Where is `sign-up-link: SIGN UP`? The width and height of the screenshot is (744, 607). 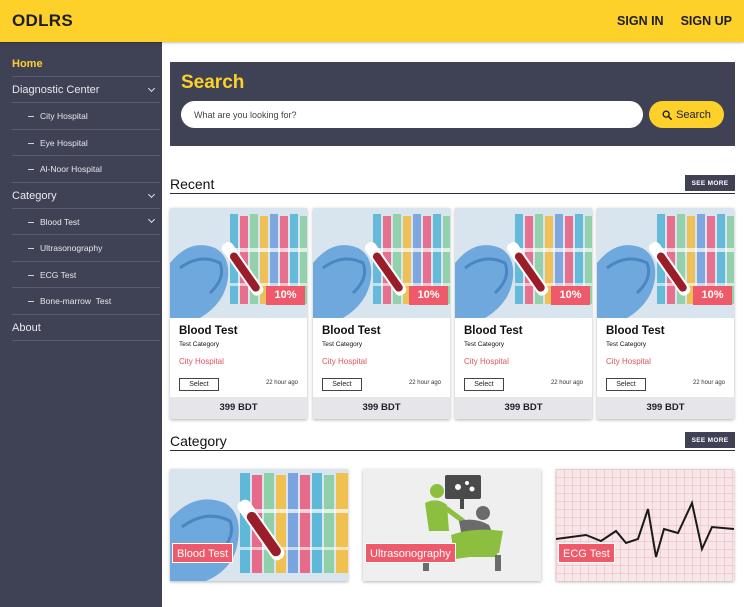
sign-up-link: SIGN UP is located at coordinates (706, 21).